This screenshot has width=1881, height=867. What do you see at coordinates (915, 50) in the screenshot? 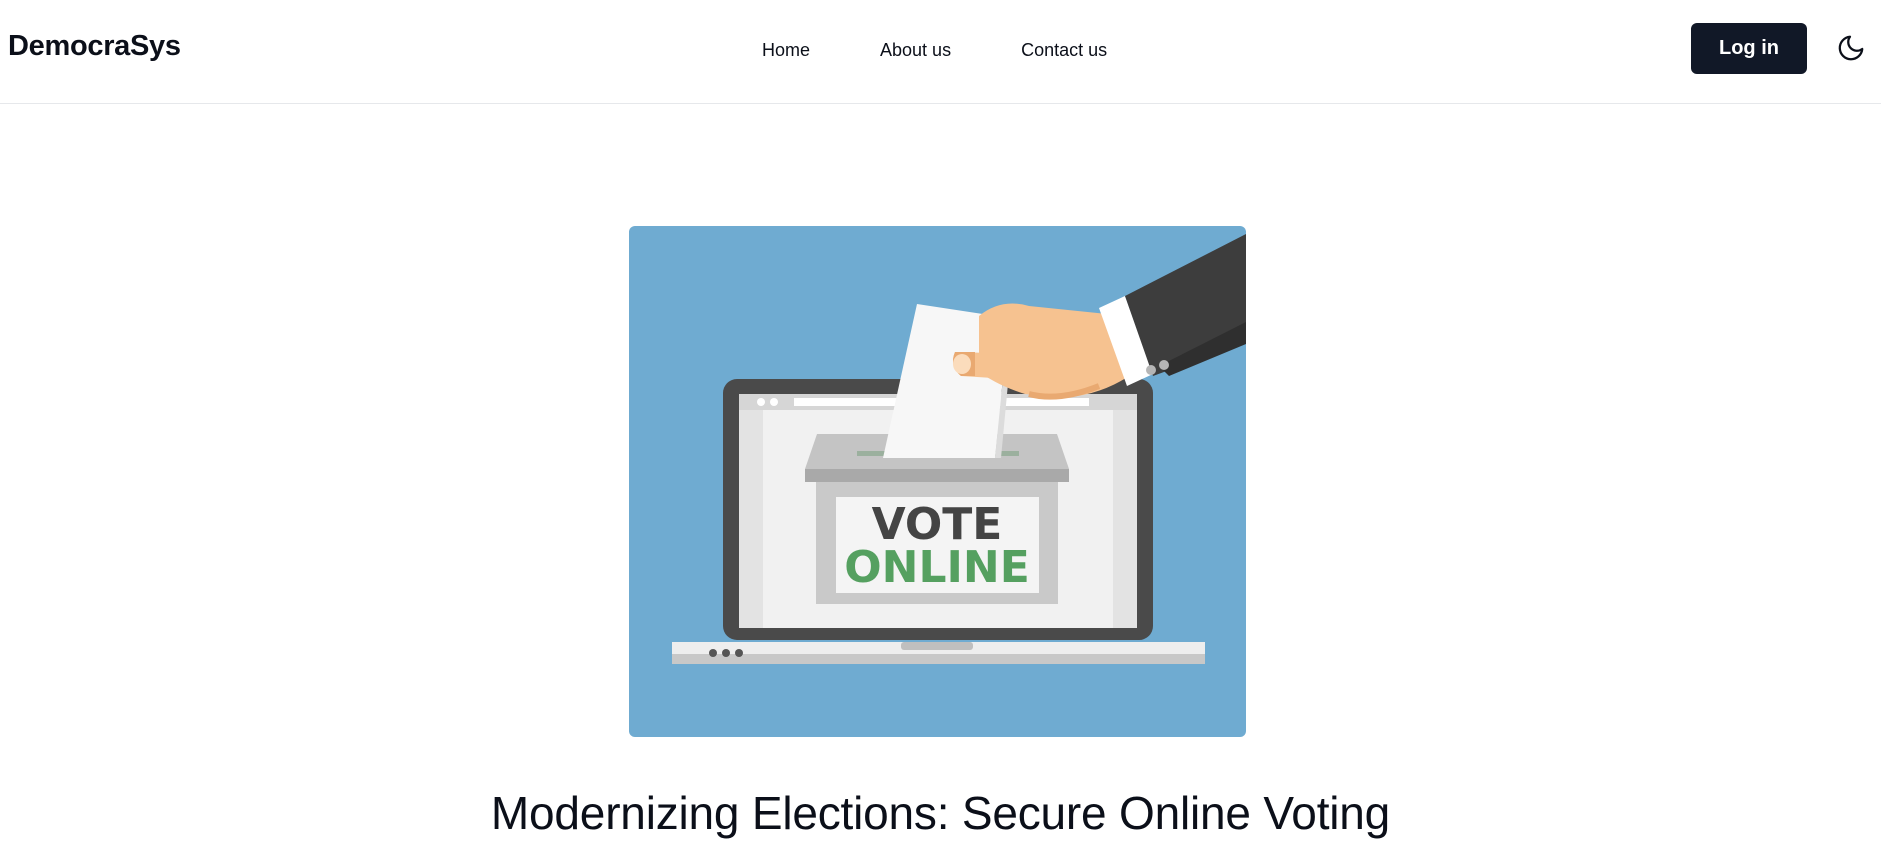
I see `nav-link-about-us: About us` at bounding box center [915, 50].